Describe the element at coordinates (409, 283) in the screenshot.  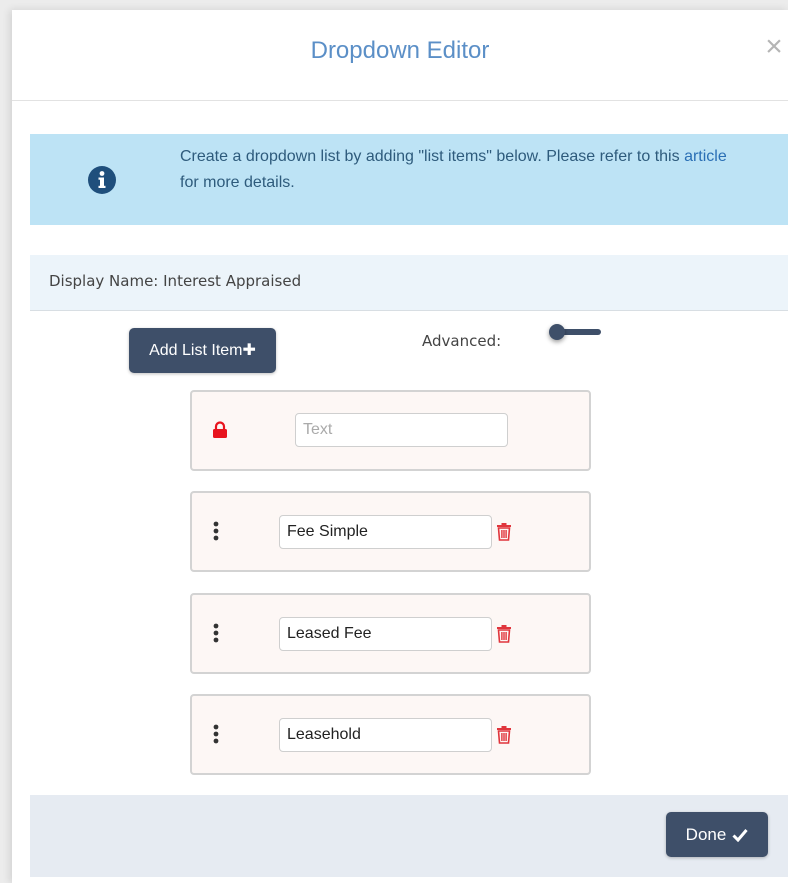
I see `display-name-bar: Display Name: Interest Appraised` at that location.